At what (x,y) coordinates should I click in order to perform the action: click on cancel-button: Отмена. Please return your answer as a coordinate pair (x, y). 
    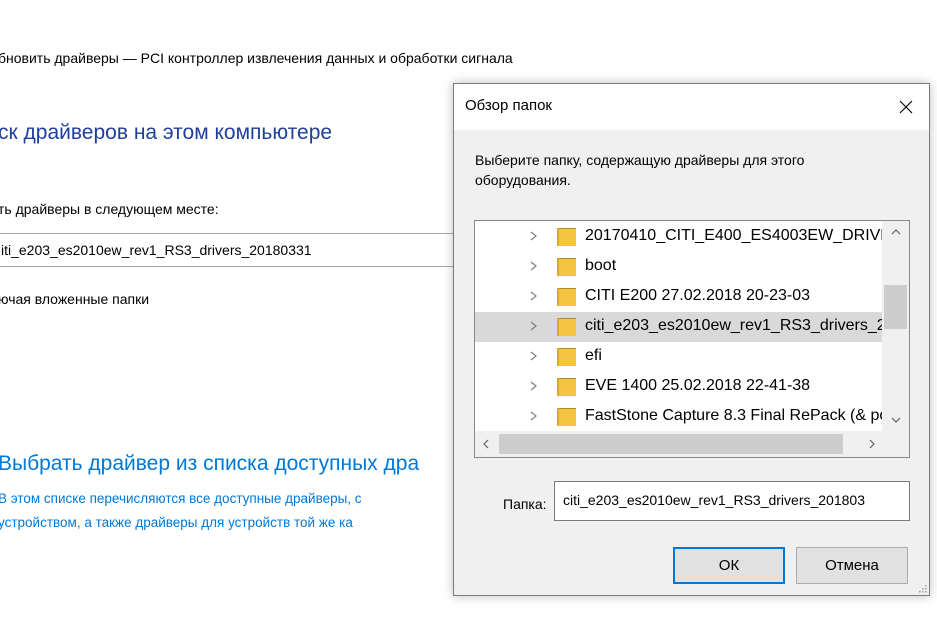
    Looking at the image, I should click on (852, 565).